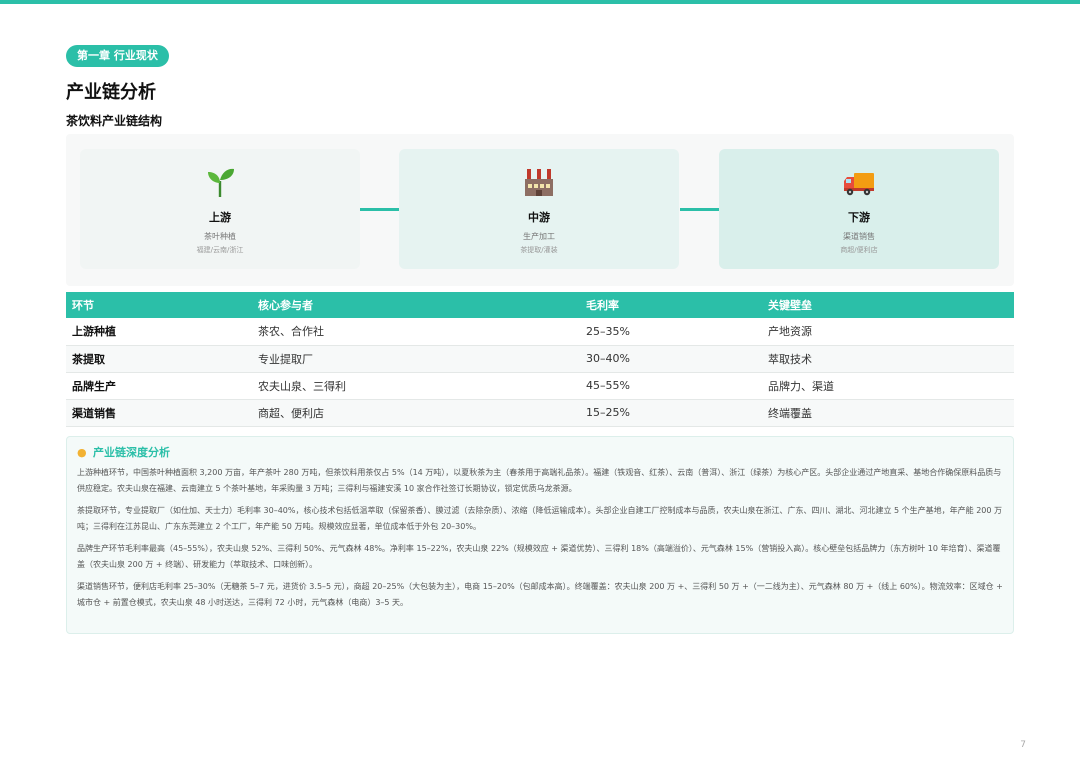 This screenshot has height=763, width=1080. Describe the element at coordinates (859, 236) in the screenshot. I see `chain-stage-desc: 渠道销售` at that location.